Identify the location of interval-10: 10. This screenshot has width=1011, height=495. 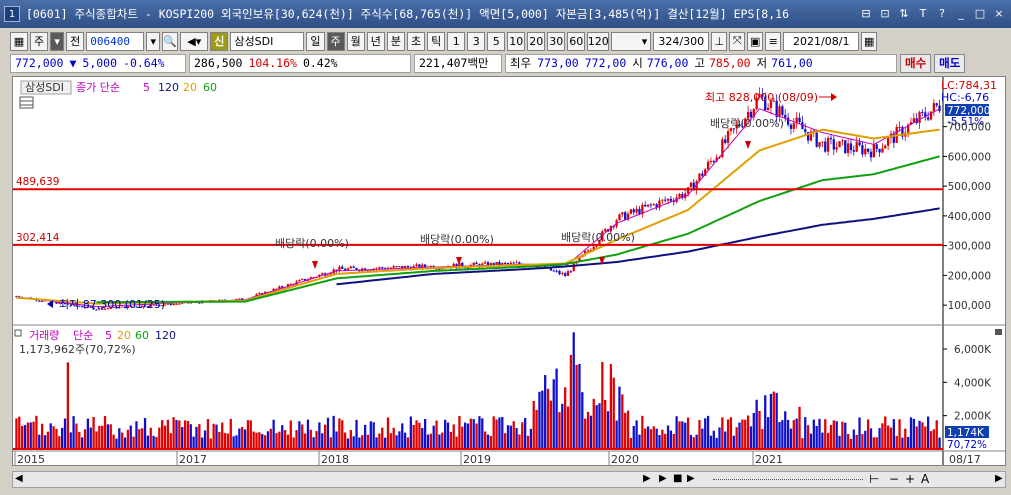
(516, 41).